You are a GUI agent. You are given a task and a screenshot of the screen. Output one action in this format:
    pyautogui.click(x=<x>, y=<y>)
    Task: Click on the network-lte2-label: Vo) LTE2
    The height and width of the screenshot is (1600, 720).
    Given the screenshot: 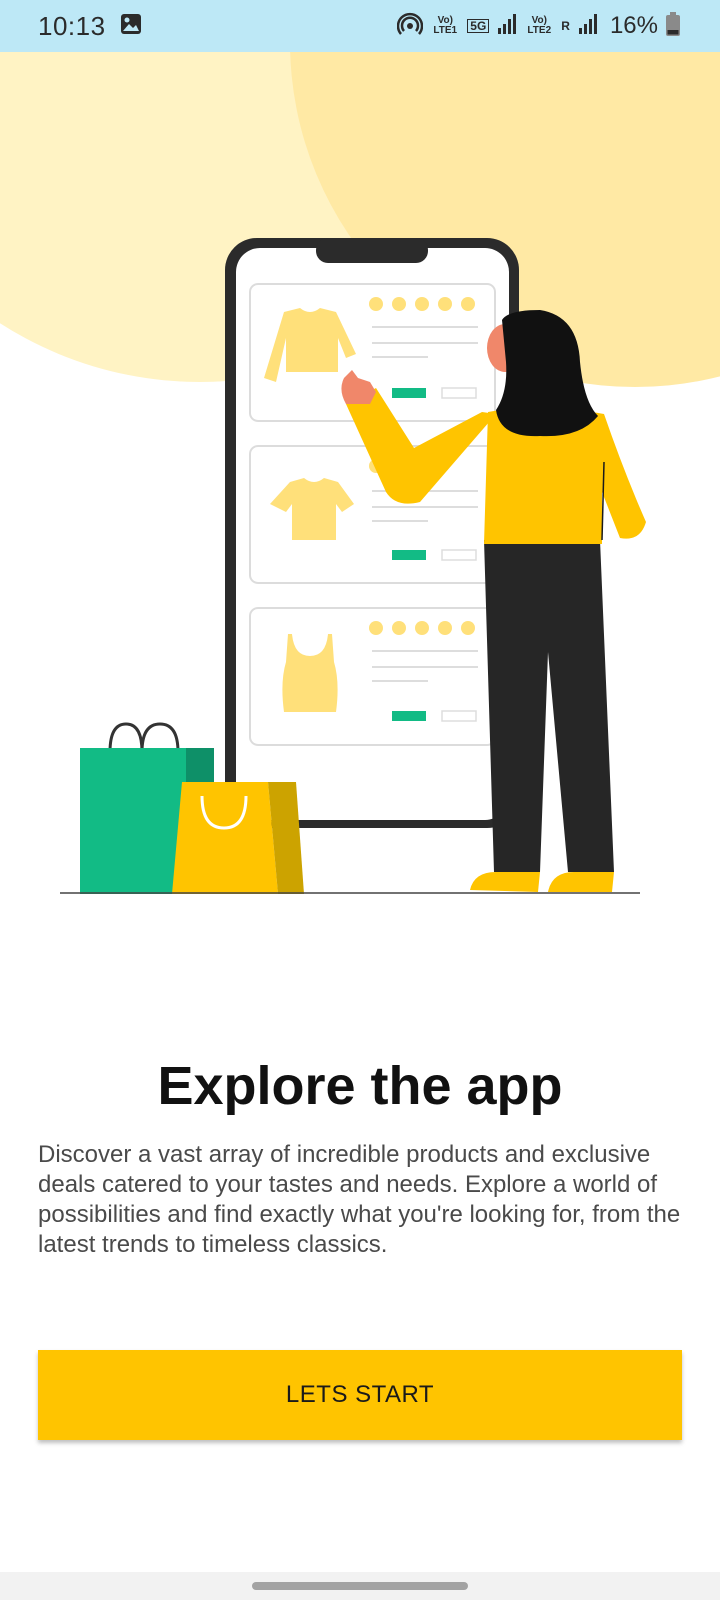 What is the action you would take?
    pyautogui.click(x=539, y=25)
    